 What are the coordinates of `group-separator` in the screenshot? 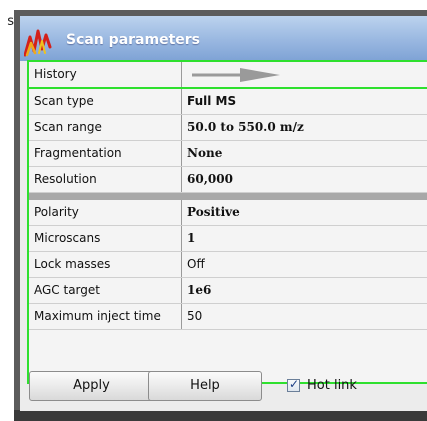 It's located at (228, 196).